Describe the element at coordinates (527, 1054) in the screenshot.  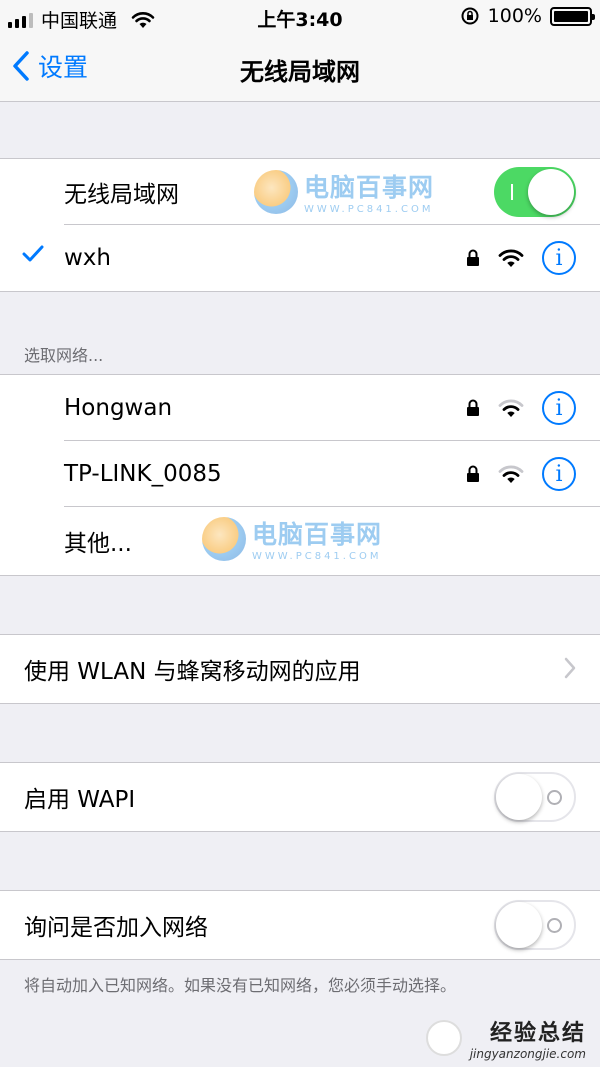
I see `site-watermark-url: jingyanzongjie.com` at that location.